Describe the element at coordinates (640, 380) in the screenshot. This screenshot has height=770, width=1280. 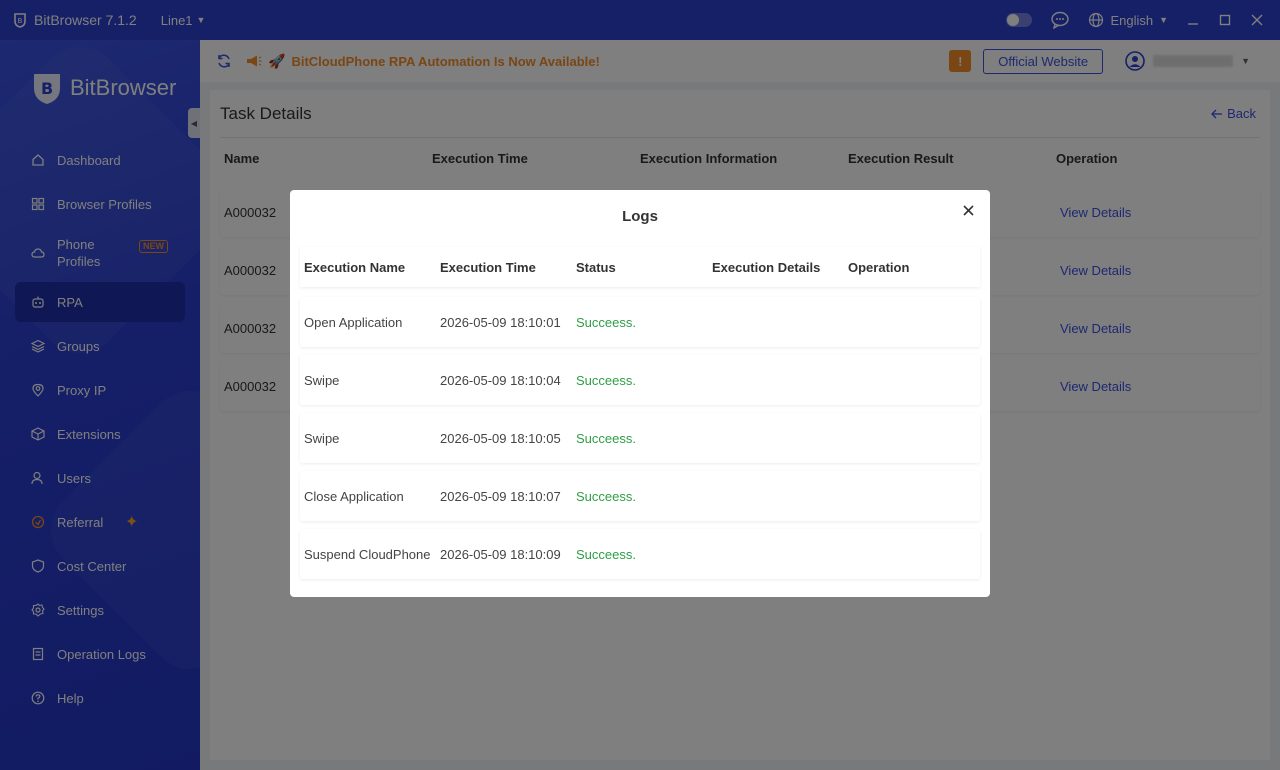
I see `log-row: Swipe 2026-05-09 18:10:04 Succeess.` at that location.